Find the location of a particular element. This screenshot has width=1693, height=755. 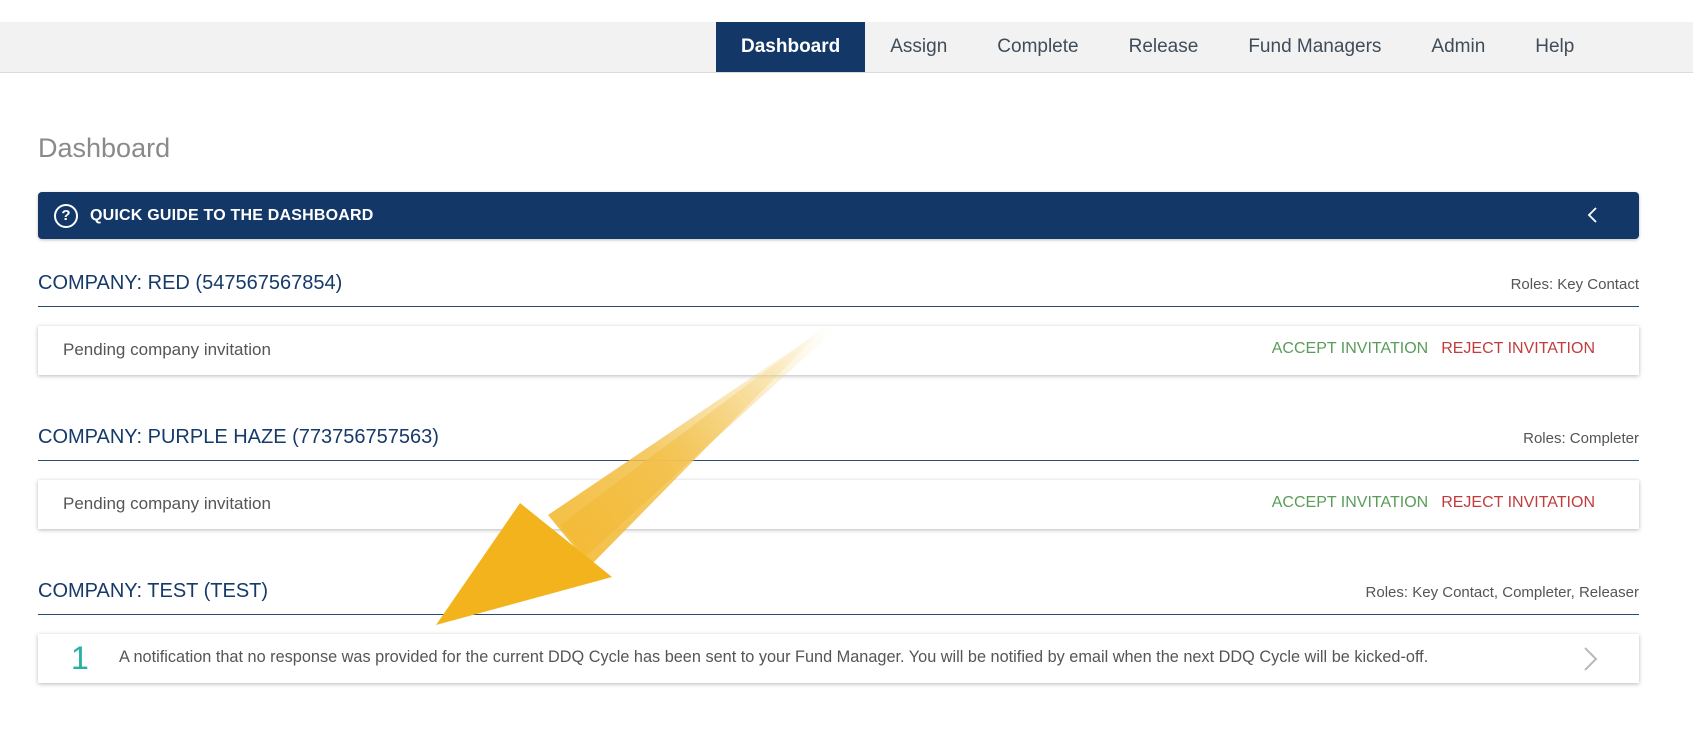

company-name: COMPANY: PURPLE HAZE (773756757563) is located at coordinates (238, 437).